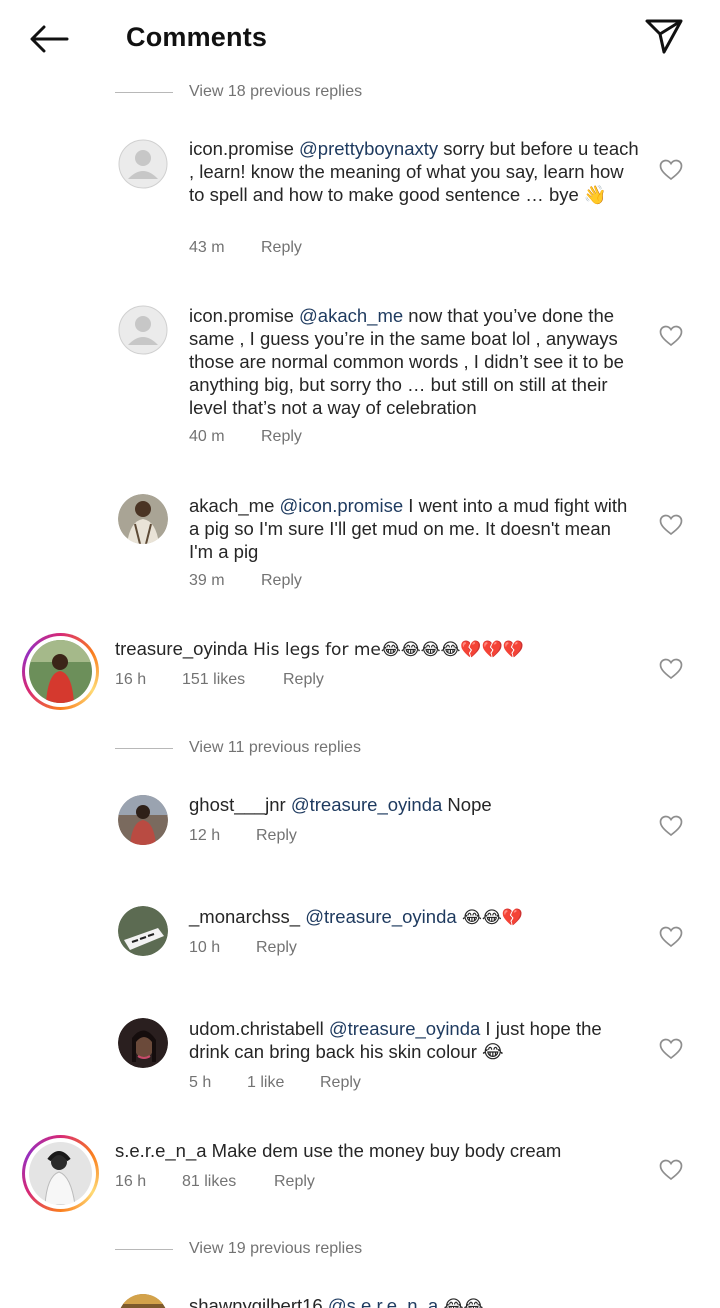 Image resolution: width=720 pixels, height=1308 pixels. What do you see at coordinates (342, 505) in the screenshot?
I see `mention-link: @icon.promise` at bounding box center [342, 505].